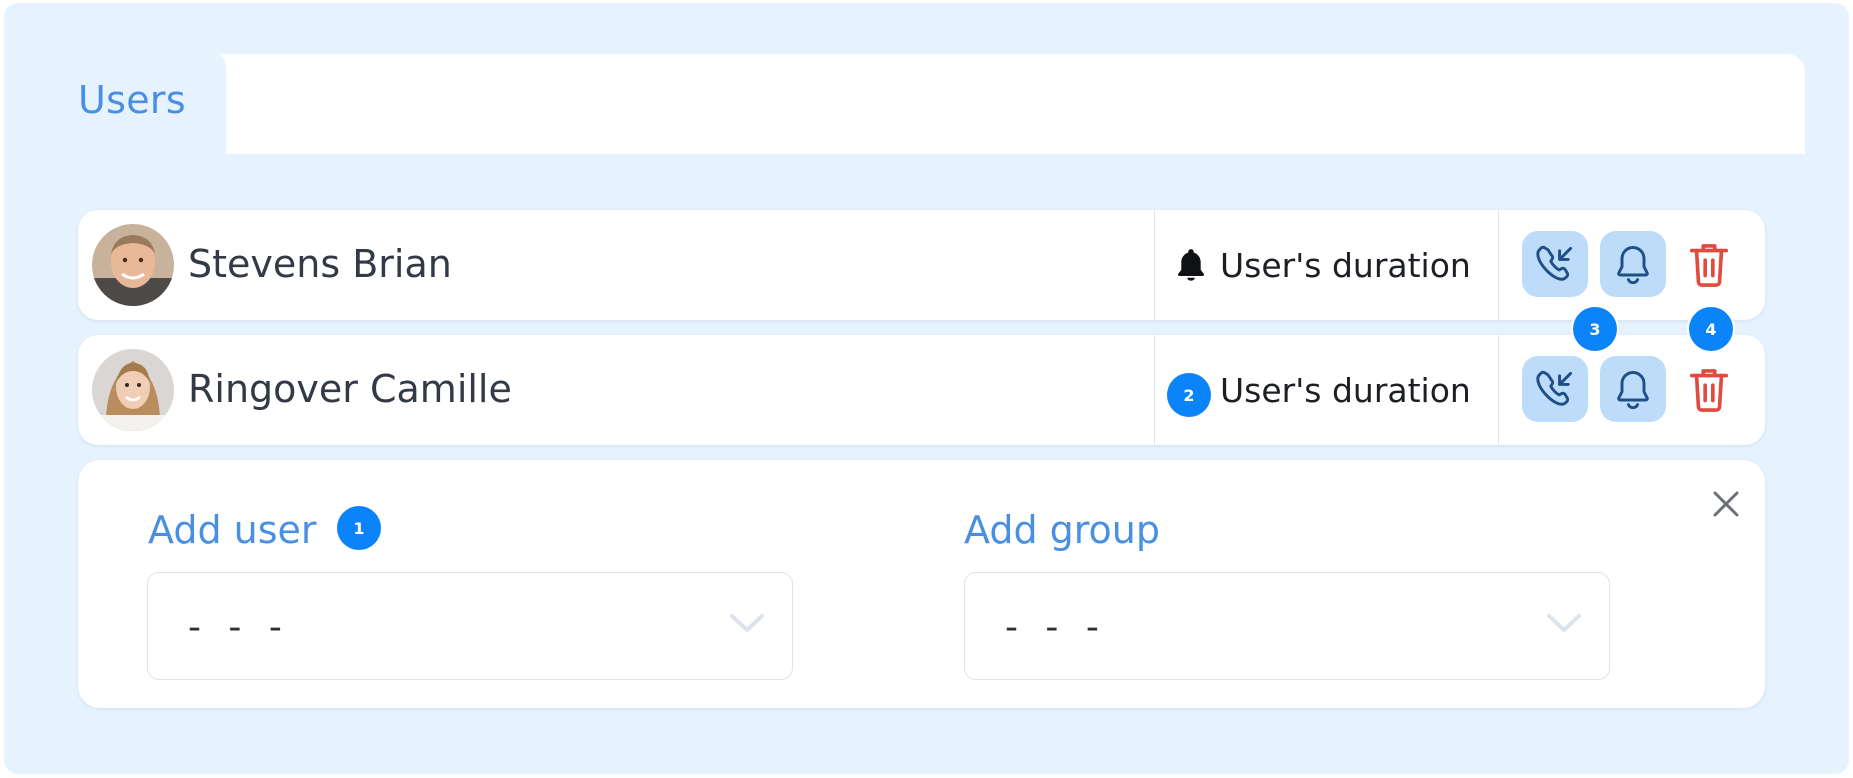 The image size is (1853, 778). Describe the element at coordinates (1189, 395) in the screenshot. I see `step-marker-2: 2` at that location.